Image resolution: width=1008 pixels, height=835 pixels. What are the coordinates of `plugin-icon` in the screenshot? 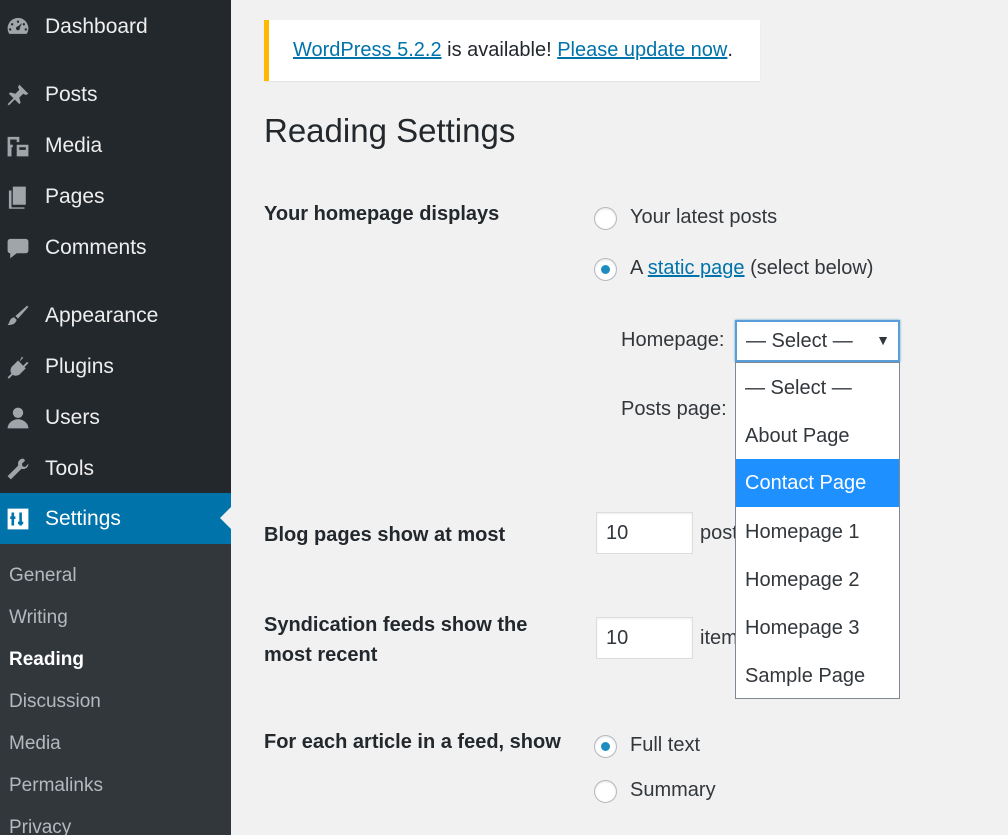 It's located at (18, 367).